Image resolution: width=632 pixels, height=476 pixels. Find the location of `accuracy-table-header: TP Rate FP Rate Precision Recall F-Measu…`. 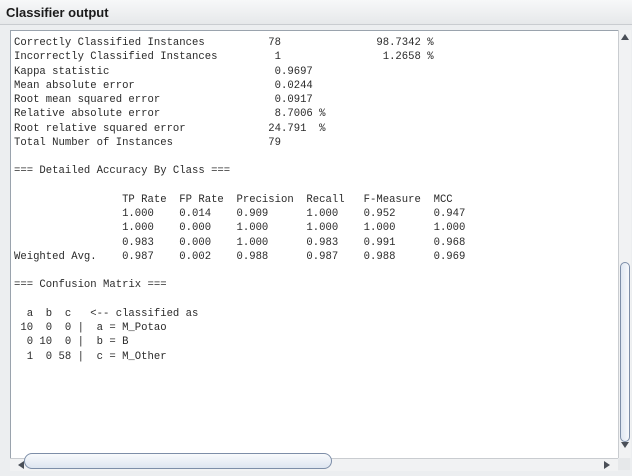

accuracy-table-header: TP Rate FP Rate Precision Recall F-Measu… is located at coordinates (233, 199).